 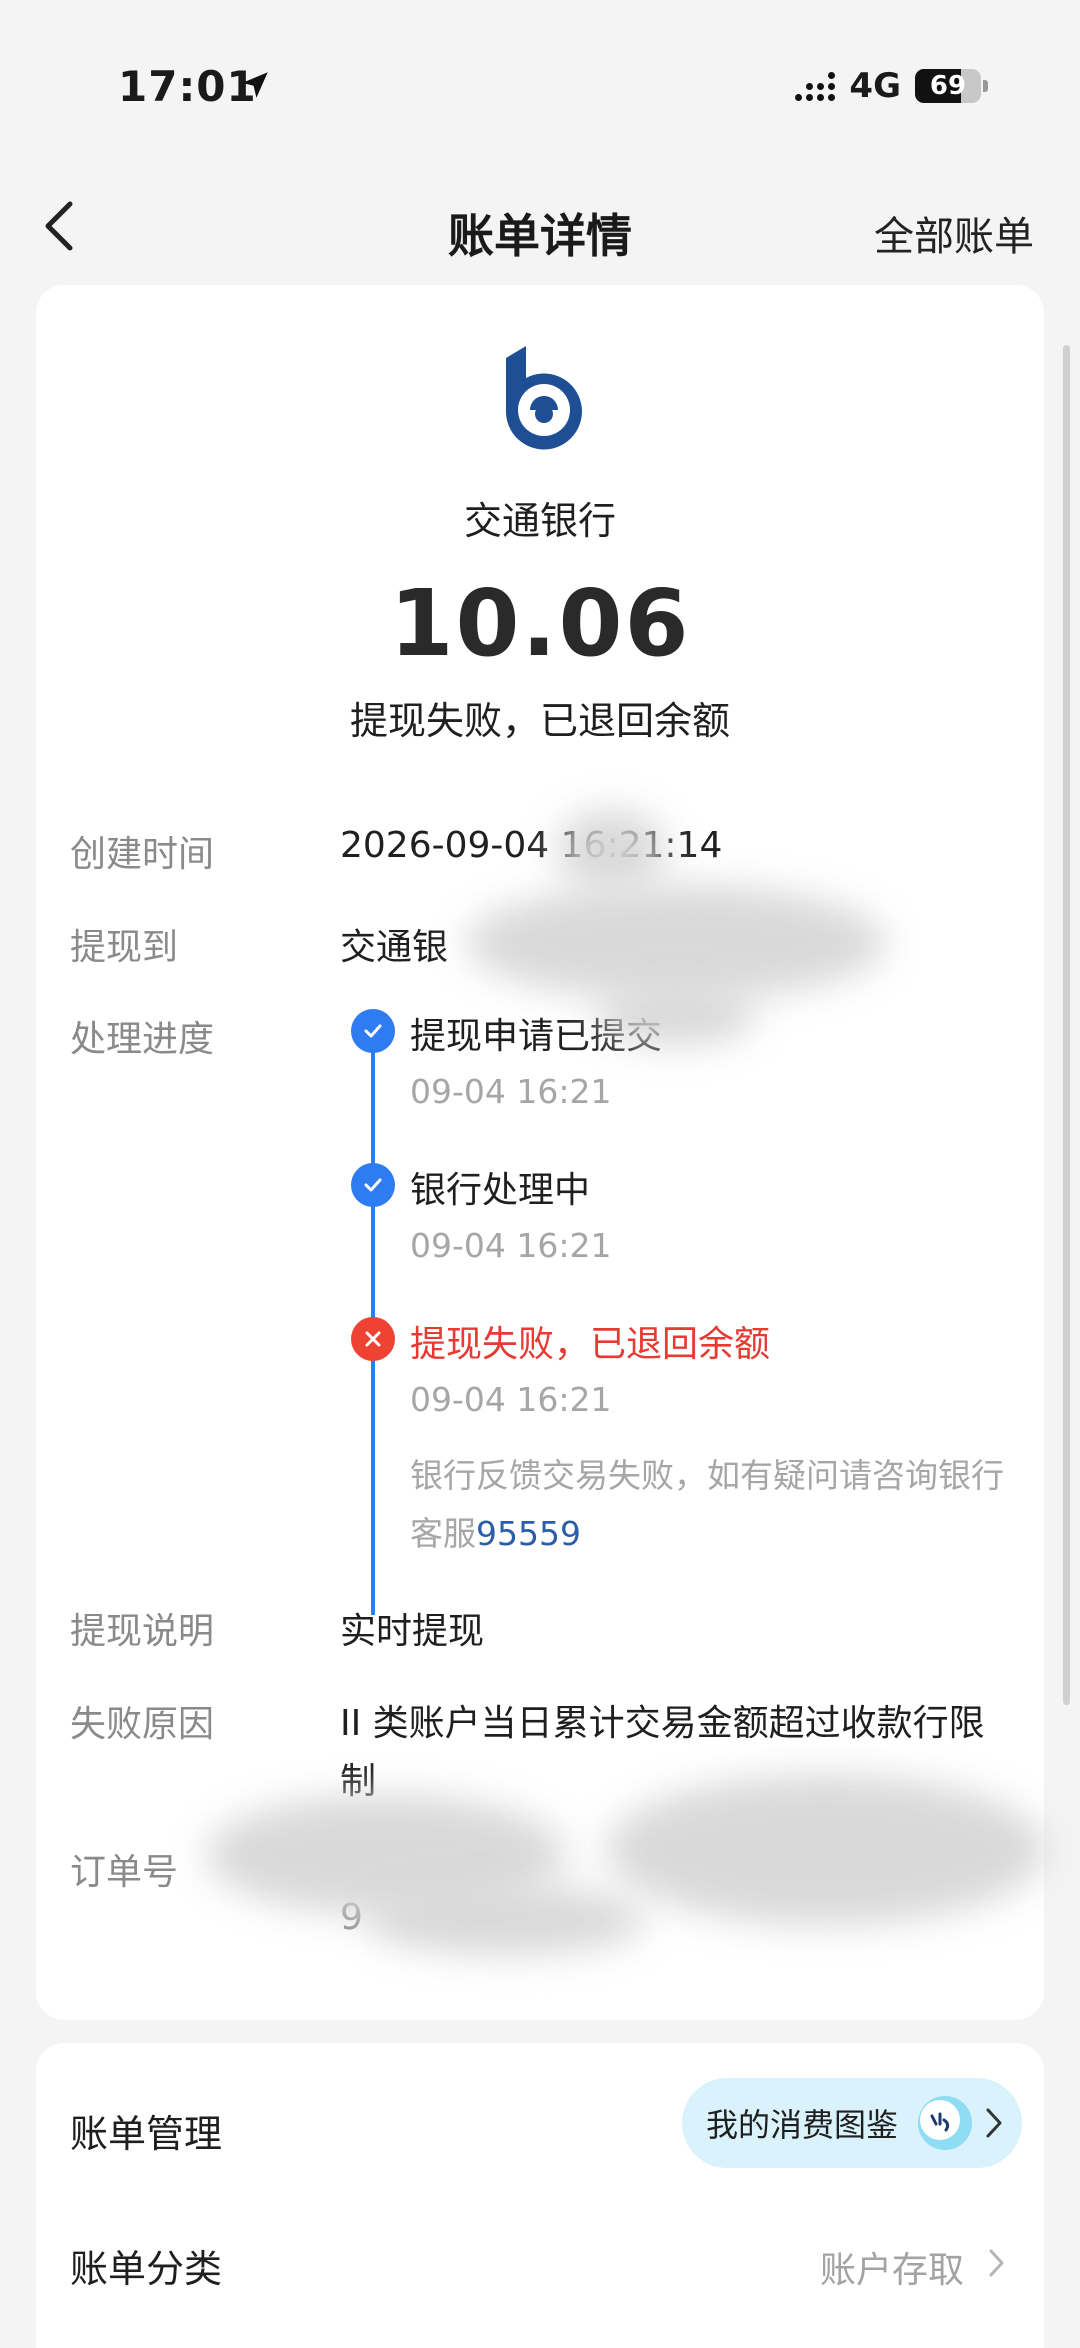 I want to click on nav-bar: 账单详情 全部账单, so click(x=540, y=225).